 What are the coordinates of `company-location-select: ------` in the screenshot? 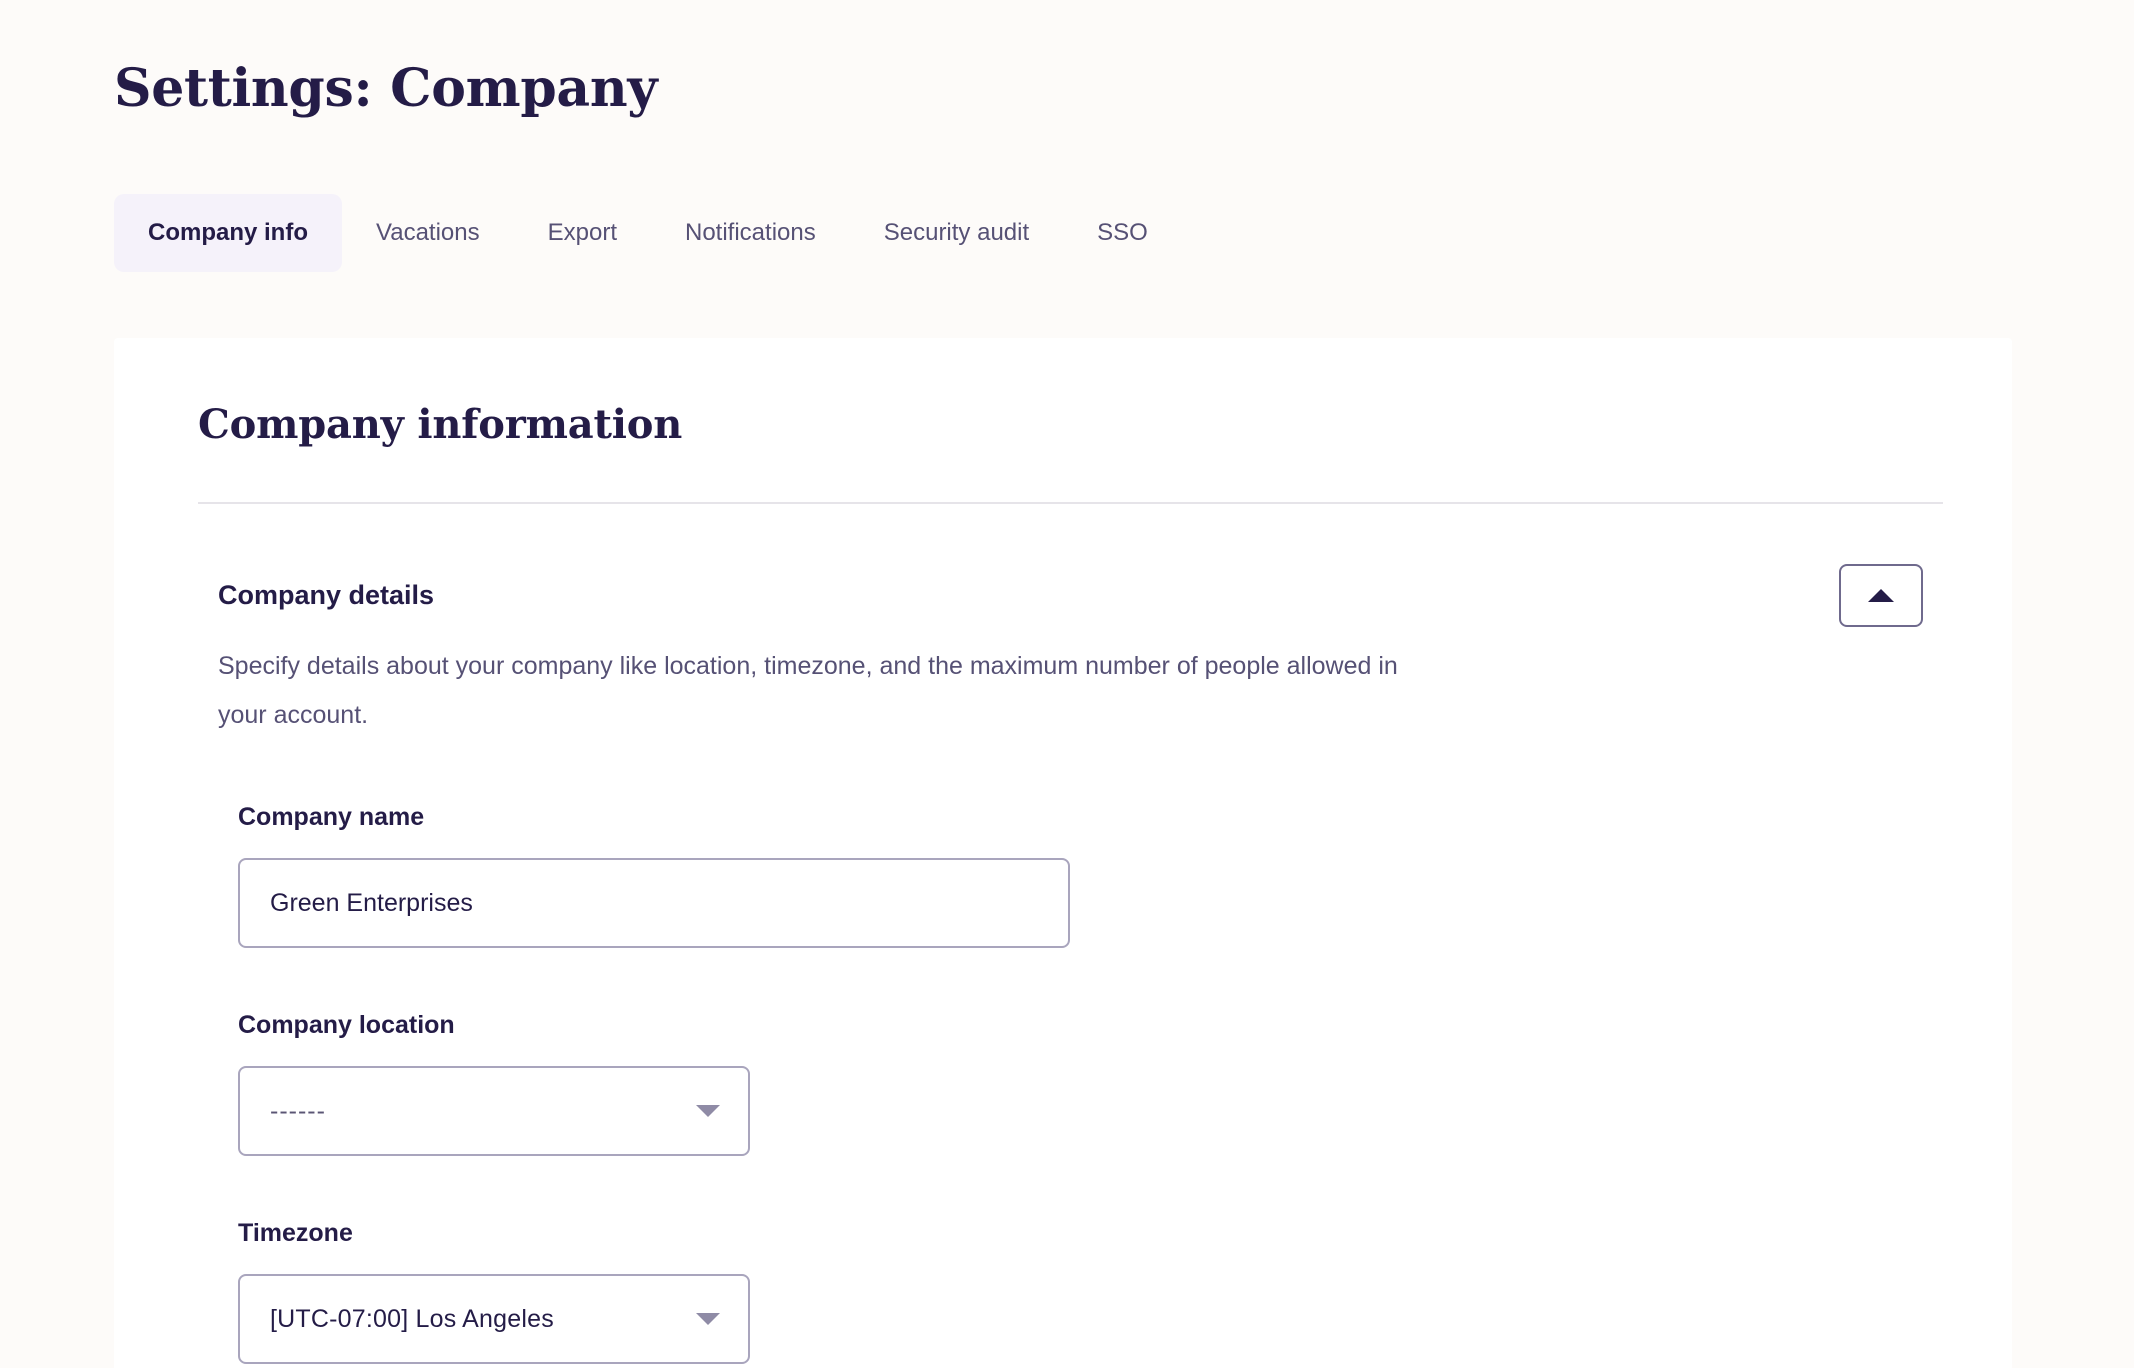 It's located at (494, 1111).